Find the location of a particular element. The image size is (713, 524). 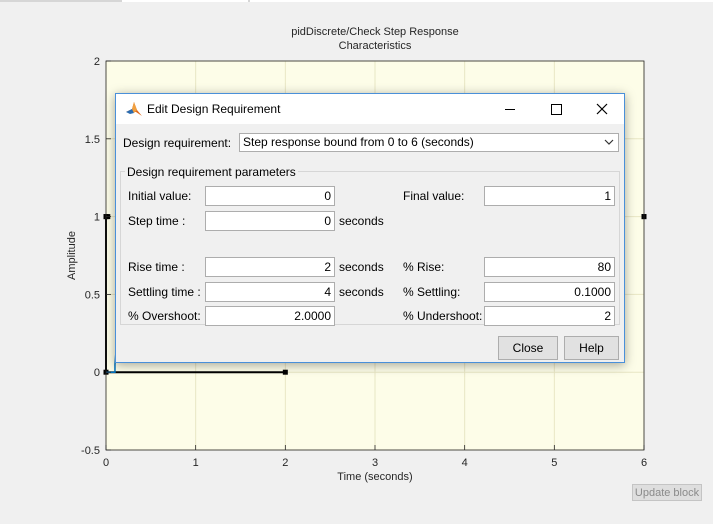

x-tick-label: 1 is located at coordinates (196, 463).